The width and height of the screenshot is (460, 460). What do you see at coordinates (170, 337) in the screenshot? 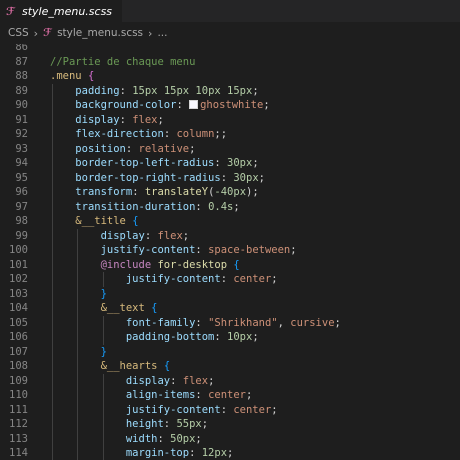
I see `code-token: padding-bottom` at bounding box center [170, 337].